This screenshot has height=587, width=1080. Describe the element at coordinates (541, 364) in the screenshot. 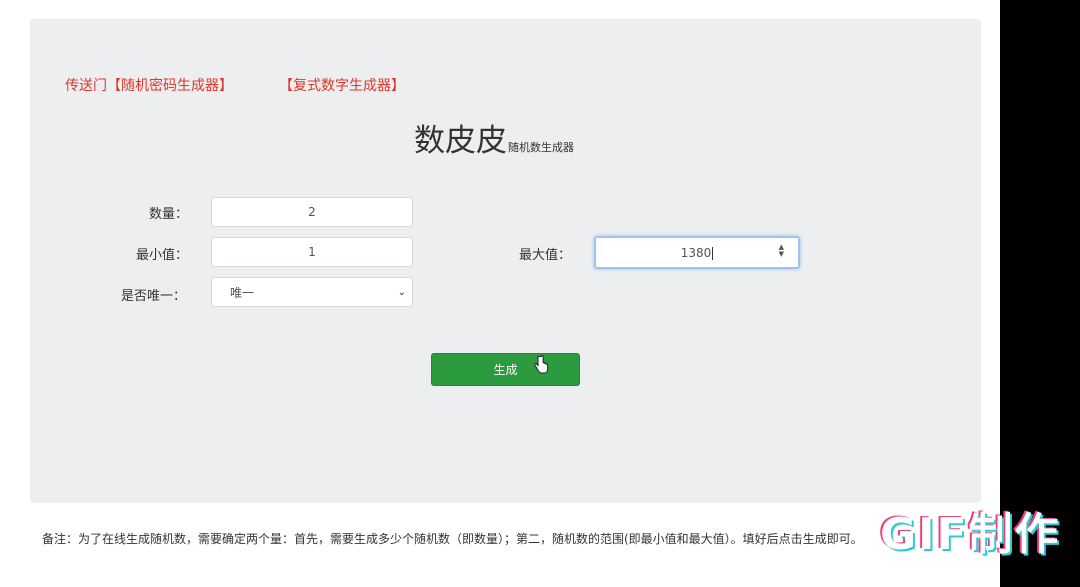

I see `hand-pointer-icon` at that location.